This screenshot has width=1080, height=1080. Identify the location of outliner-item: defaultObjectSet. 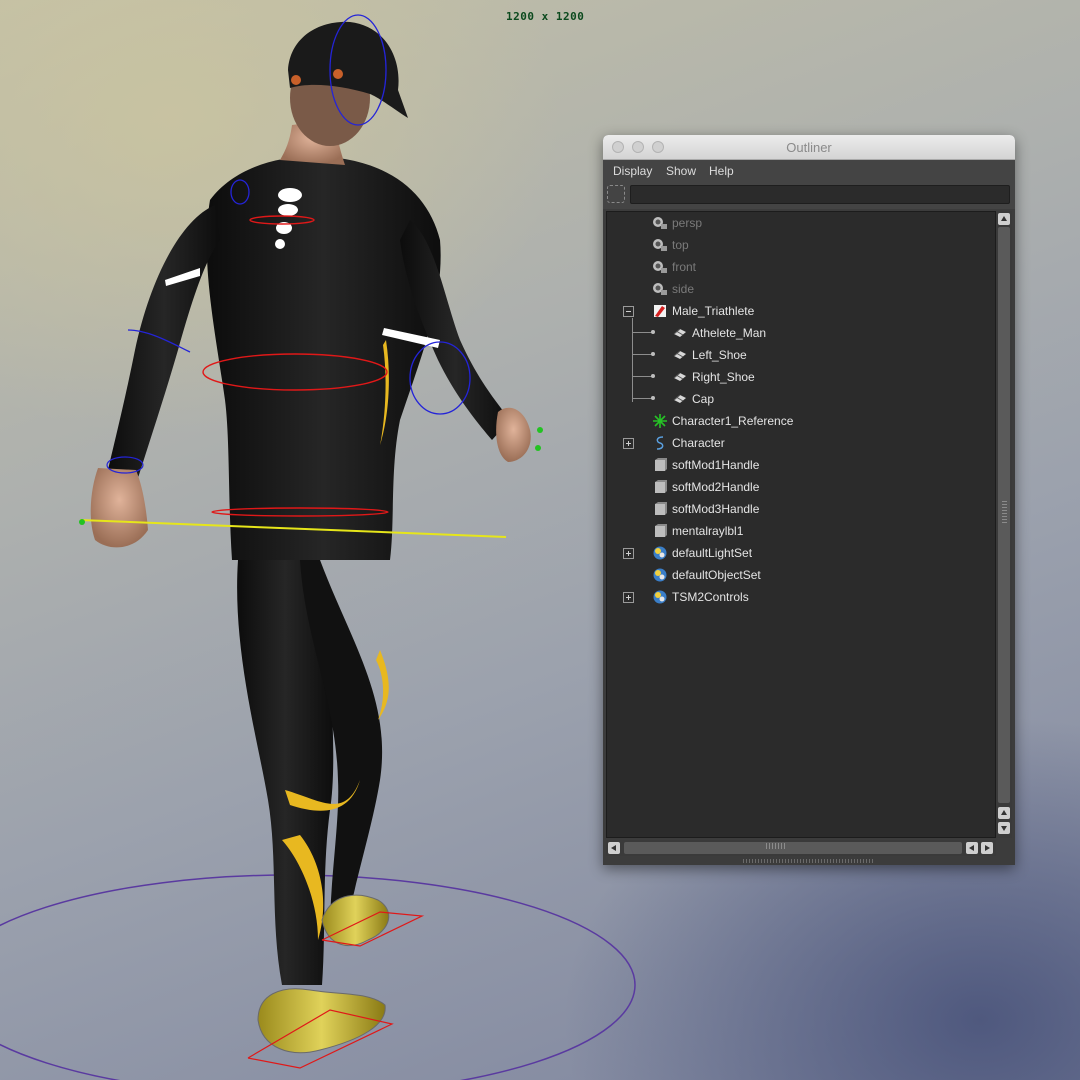
(801, 575).